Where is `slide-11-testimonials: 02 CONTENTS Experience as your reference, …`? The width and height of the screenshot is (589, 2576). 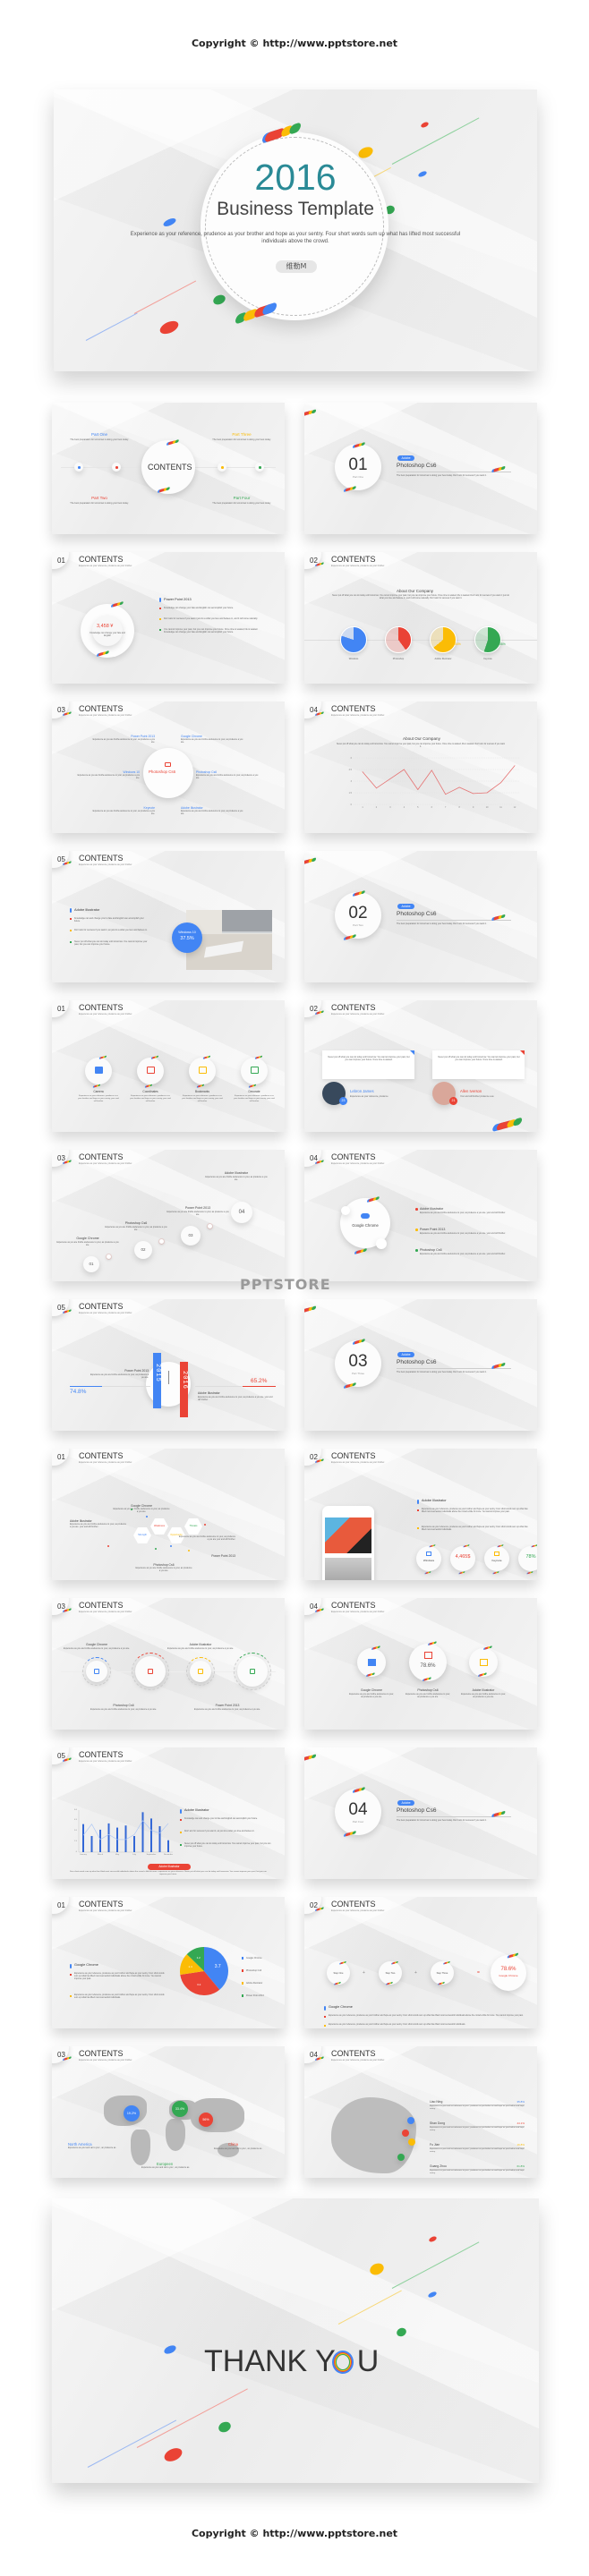
slide-11-testimonials: 02 CONTENTS Experience as your reference, … is located at coordinates (421, 1066).